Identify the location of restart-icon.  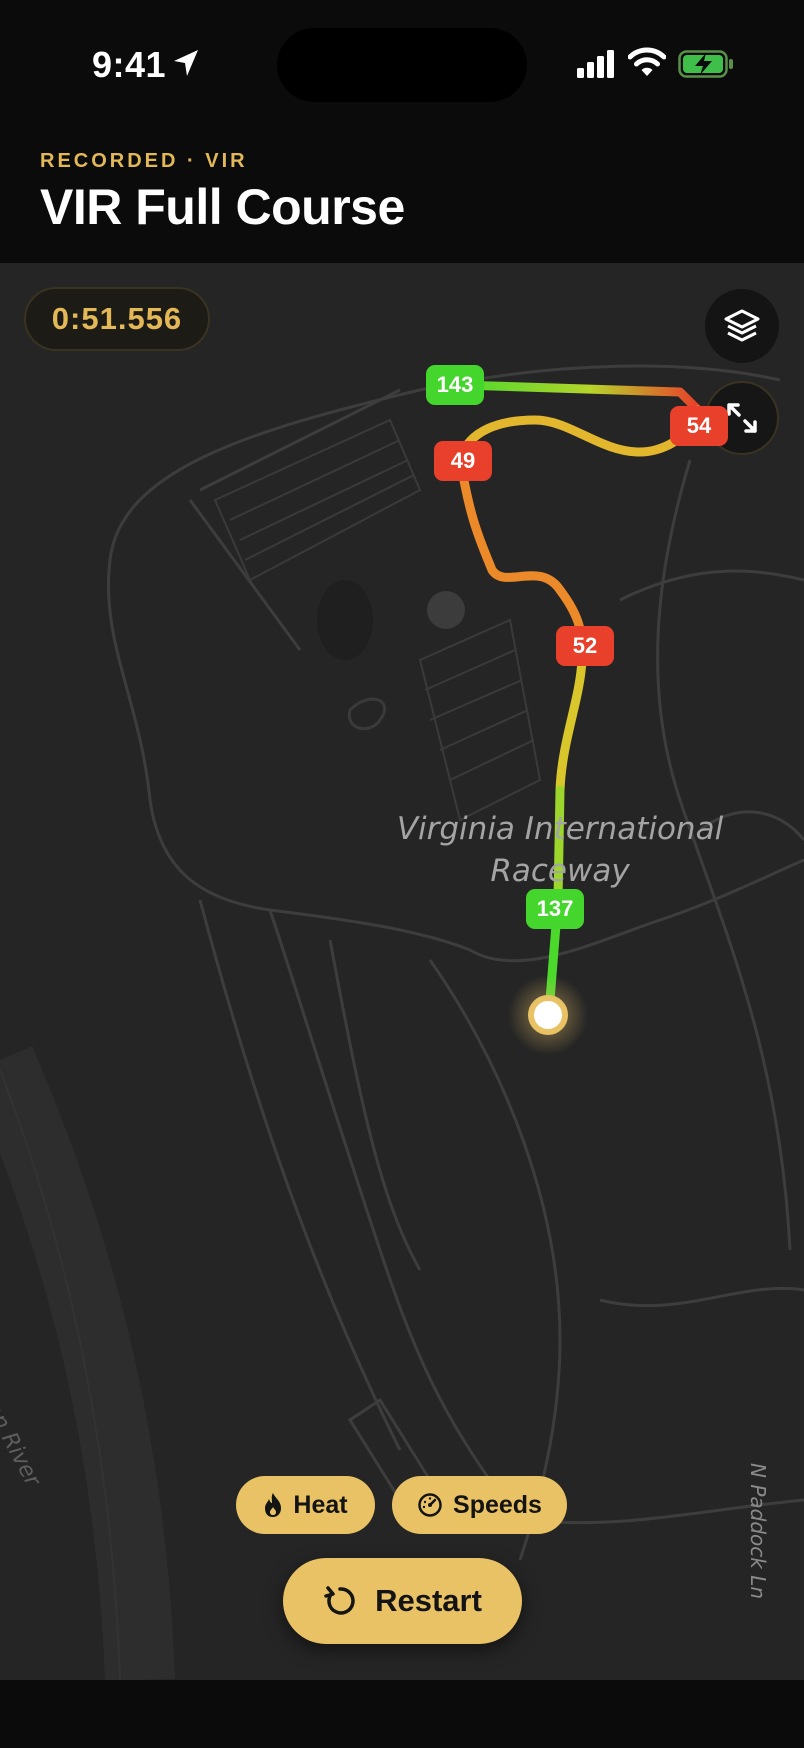
(339, 1600).